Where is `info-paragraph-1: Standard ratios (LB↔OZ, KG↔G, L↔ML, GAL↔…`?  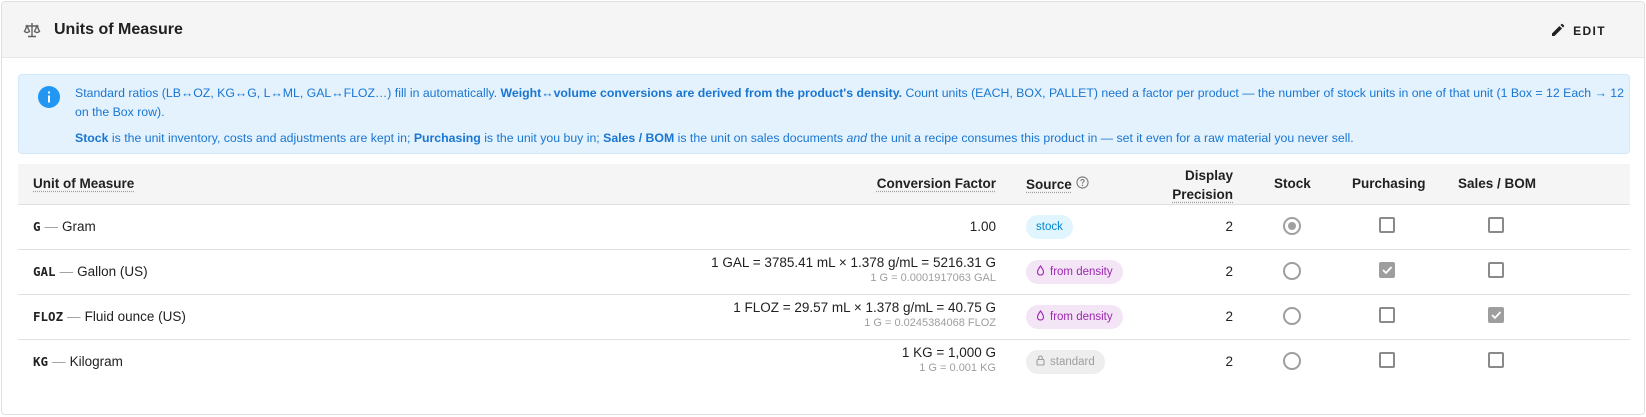 info-paragraph-1: Standard ratios (LB↔OZ, KG↔G, L↔ML, GAL↔… is located at coordinates (850, 103).